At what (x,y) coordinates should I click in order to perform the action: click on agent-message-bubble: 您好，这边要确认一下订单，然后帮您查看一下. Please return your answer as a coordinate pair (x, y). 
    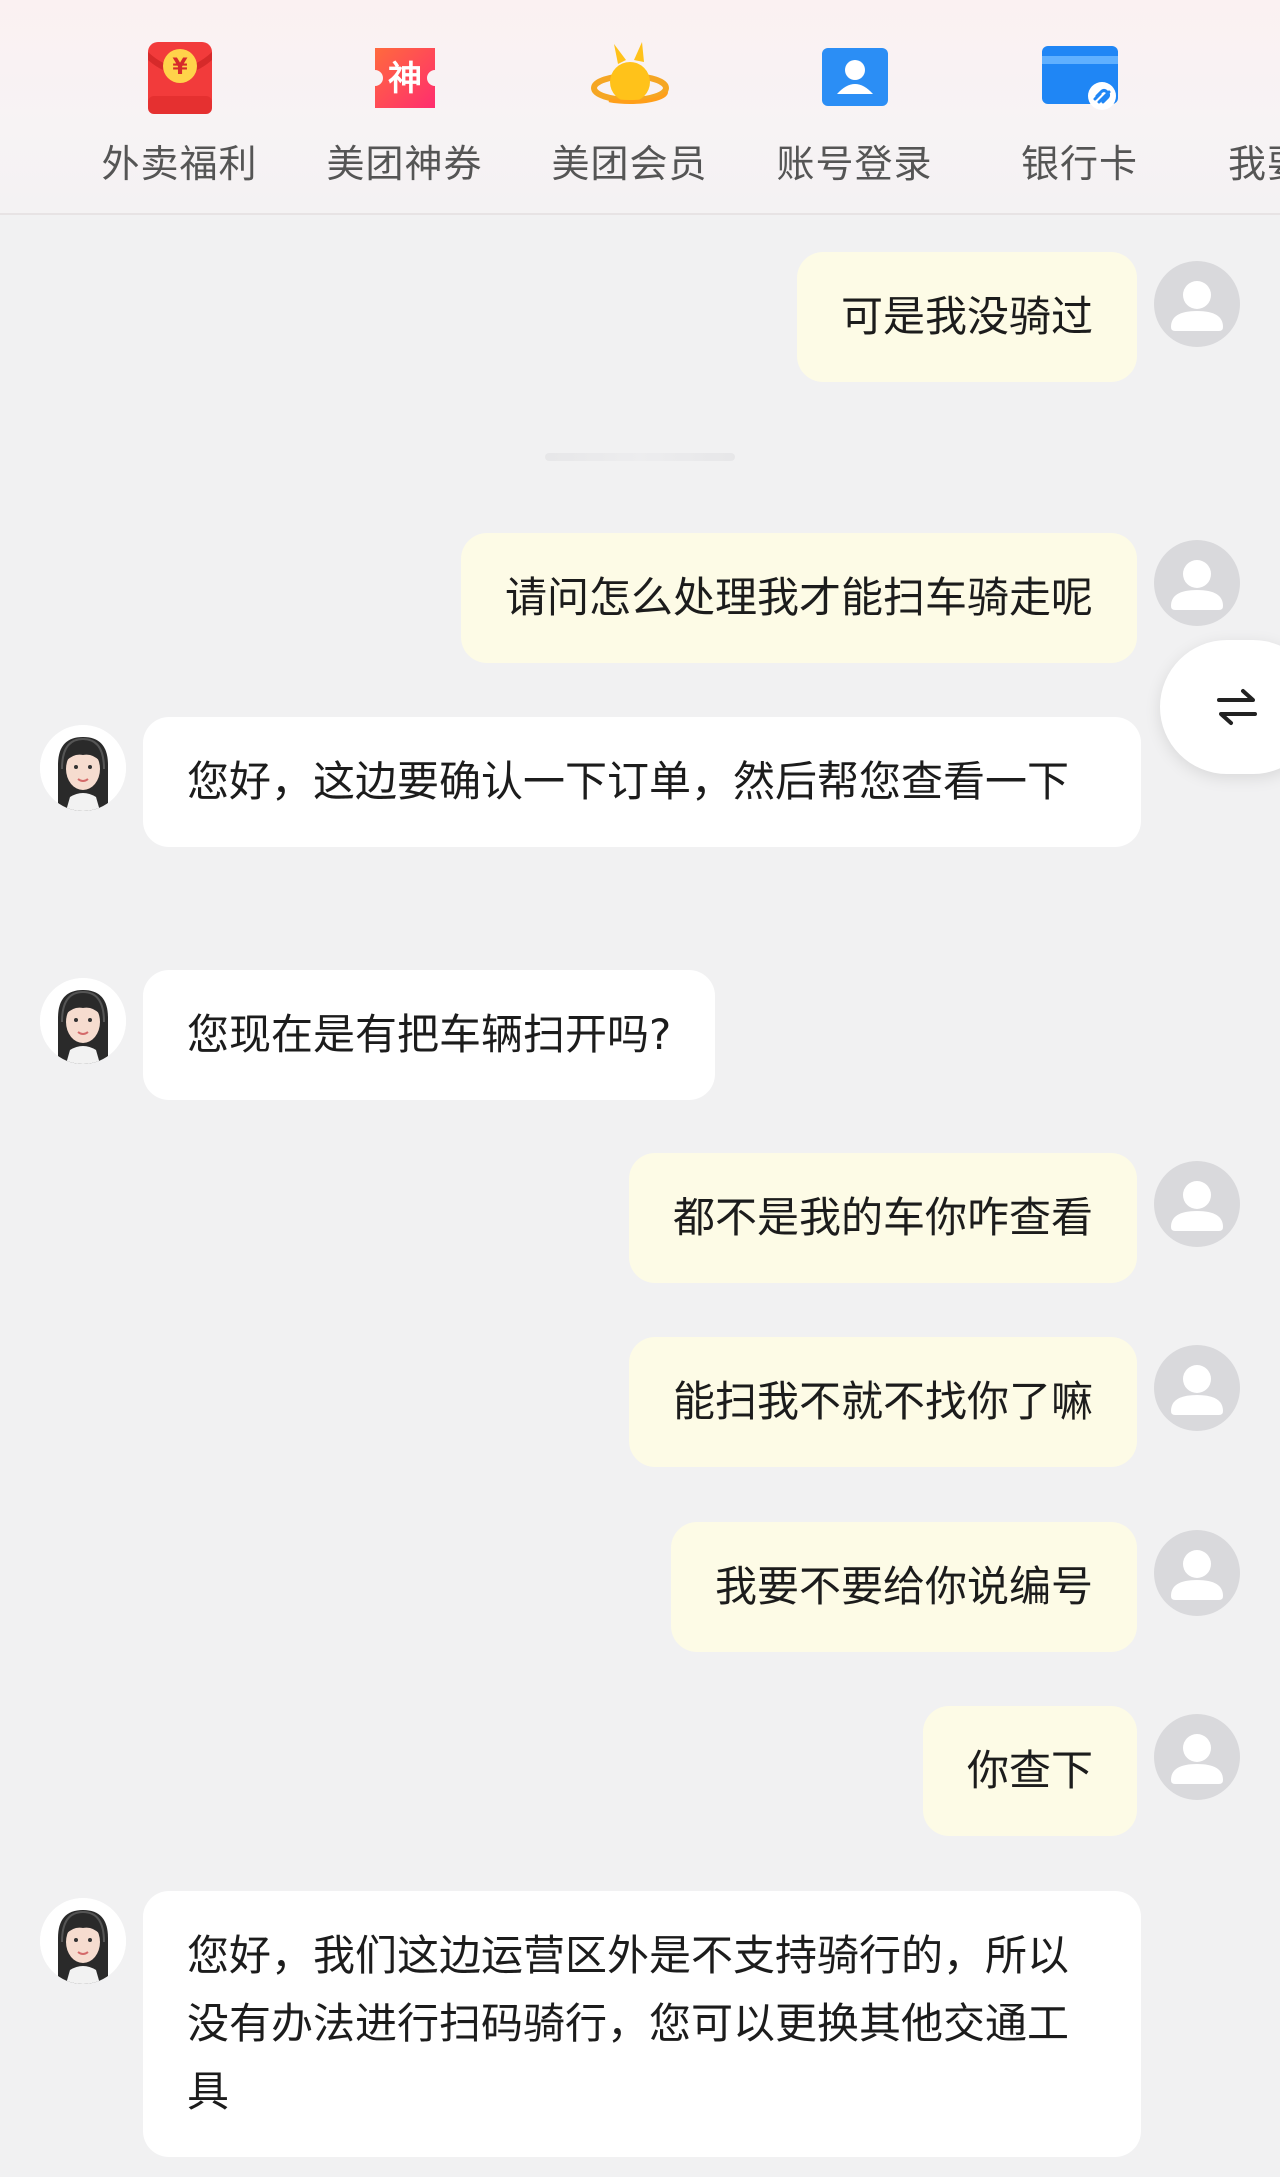
    Looking at the image, I should click on (642, 782).